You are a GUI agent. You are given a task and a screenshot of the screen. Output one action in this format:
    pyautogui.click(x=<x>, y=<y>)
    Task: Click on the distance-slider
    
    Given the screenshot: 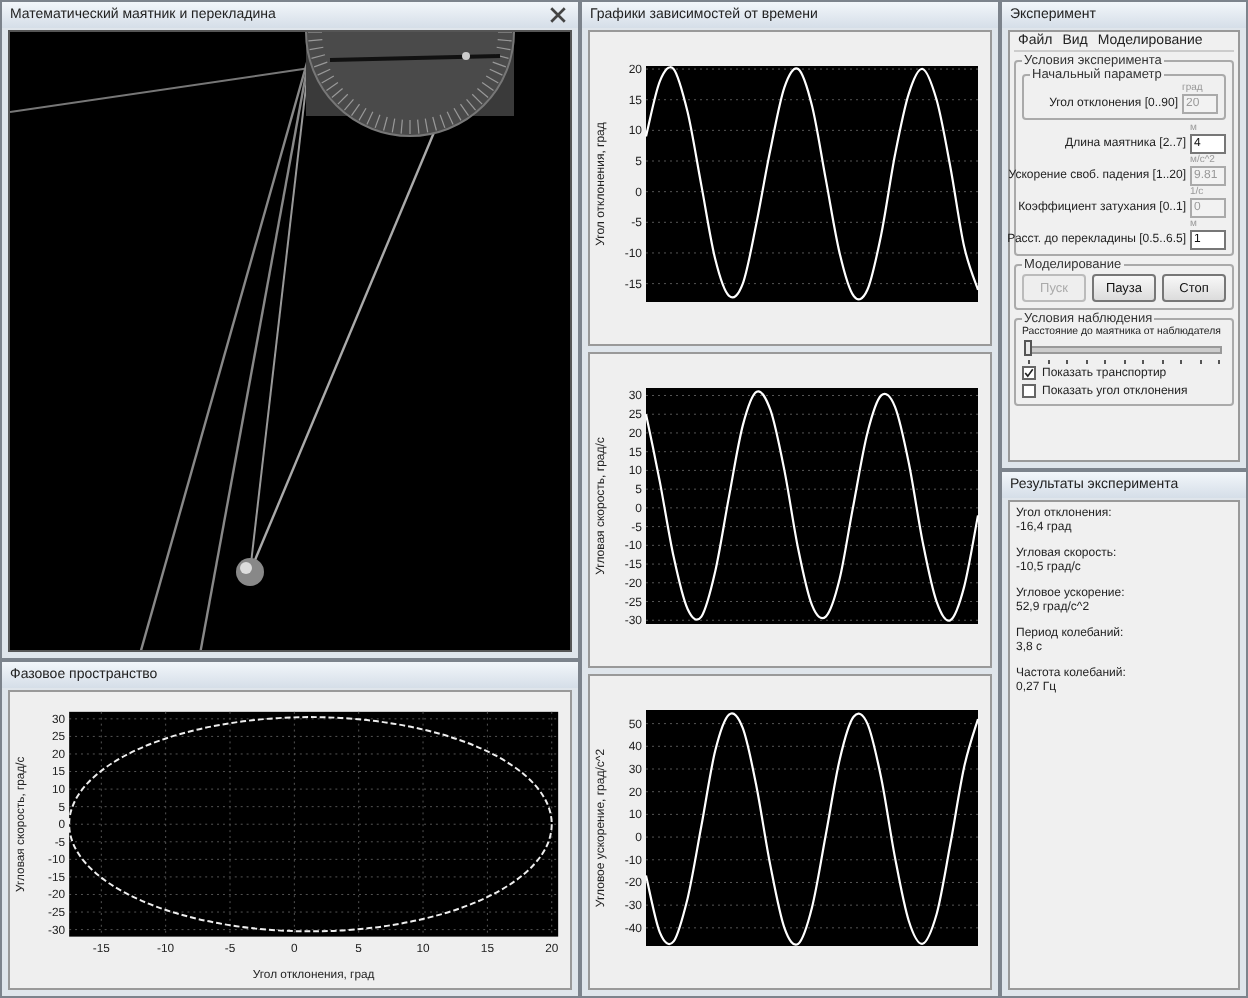 What is the action you would take?
    pyautogui.click(x=1124, y=352)
    